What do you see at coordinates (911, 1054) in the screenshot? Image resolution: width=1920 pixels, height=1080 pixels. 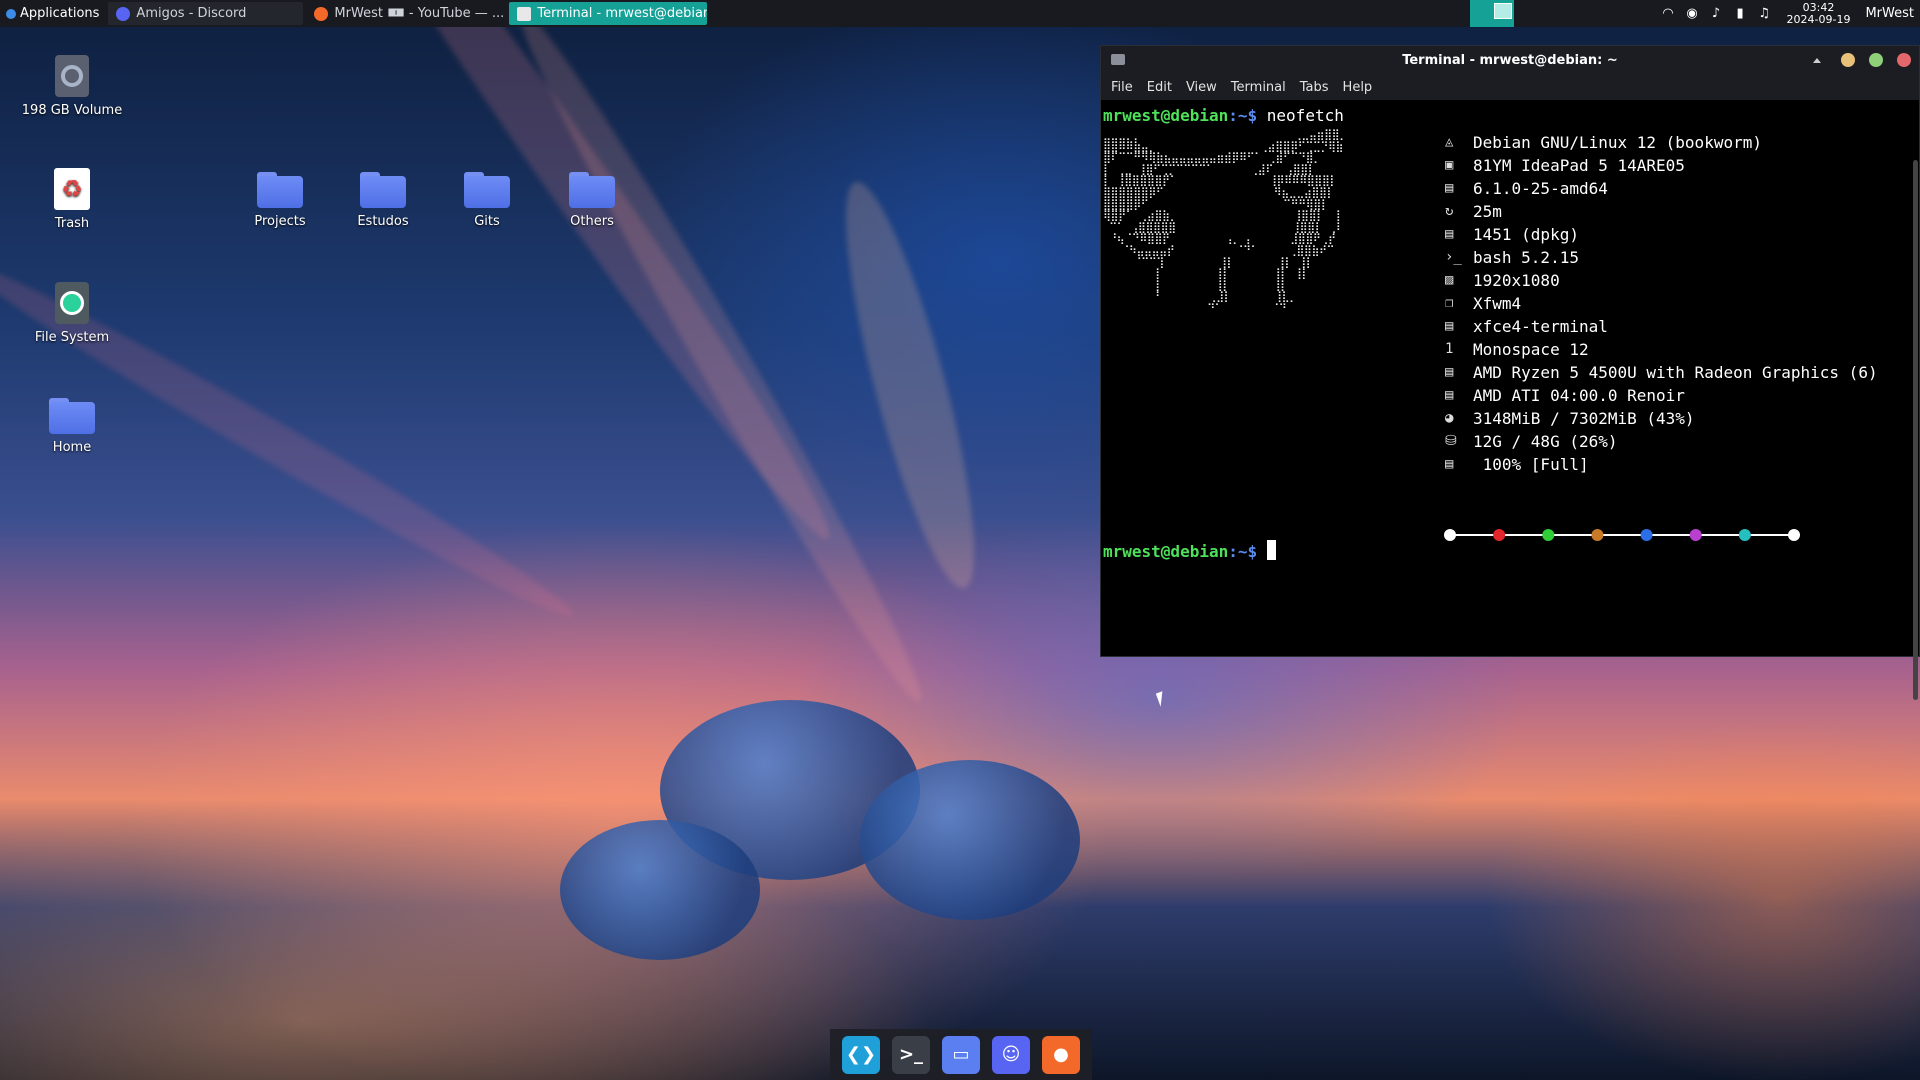 I see `terminal-icon: >_` at bounding box center [911, 1054].